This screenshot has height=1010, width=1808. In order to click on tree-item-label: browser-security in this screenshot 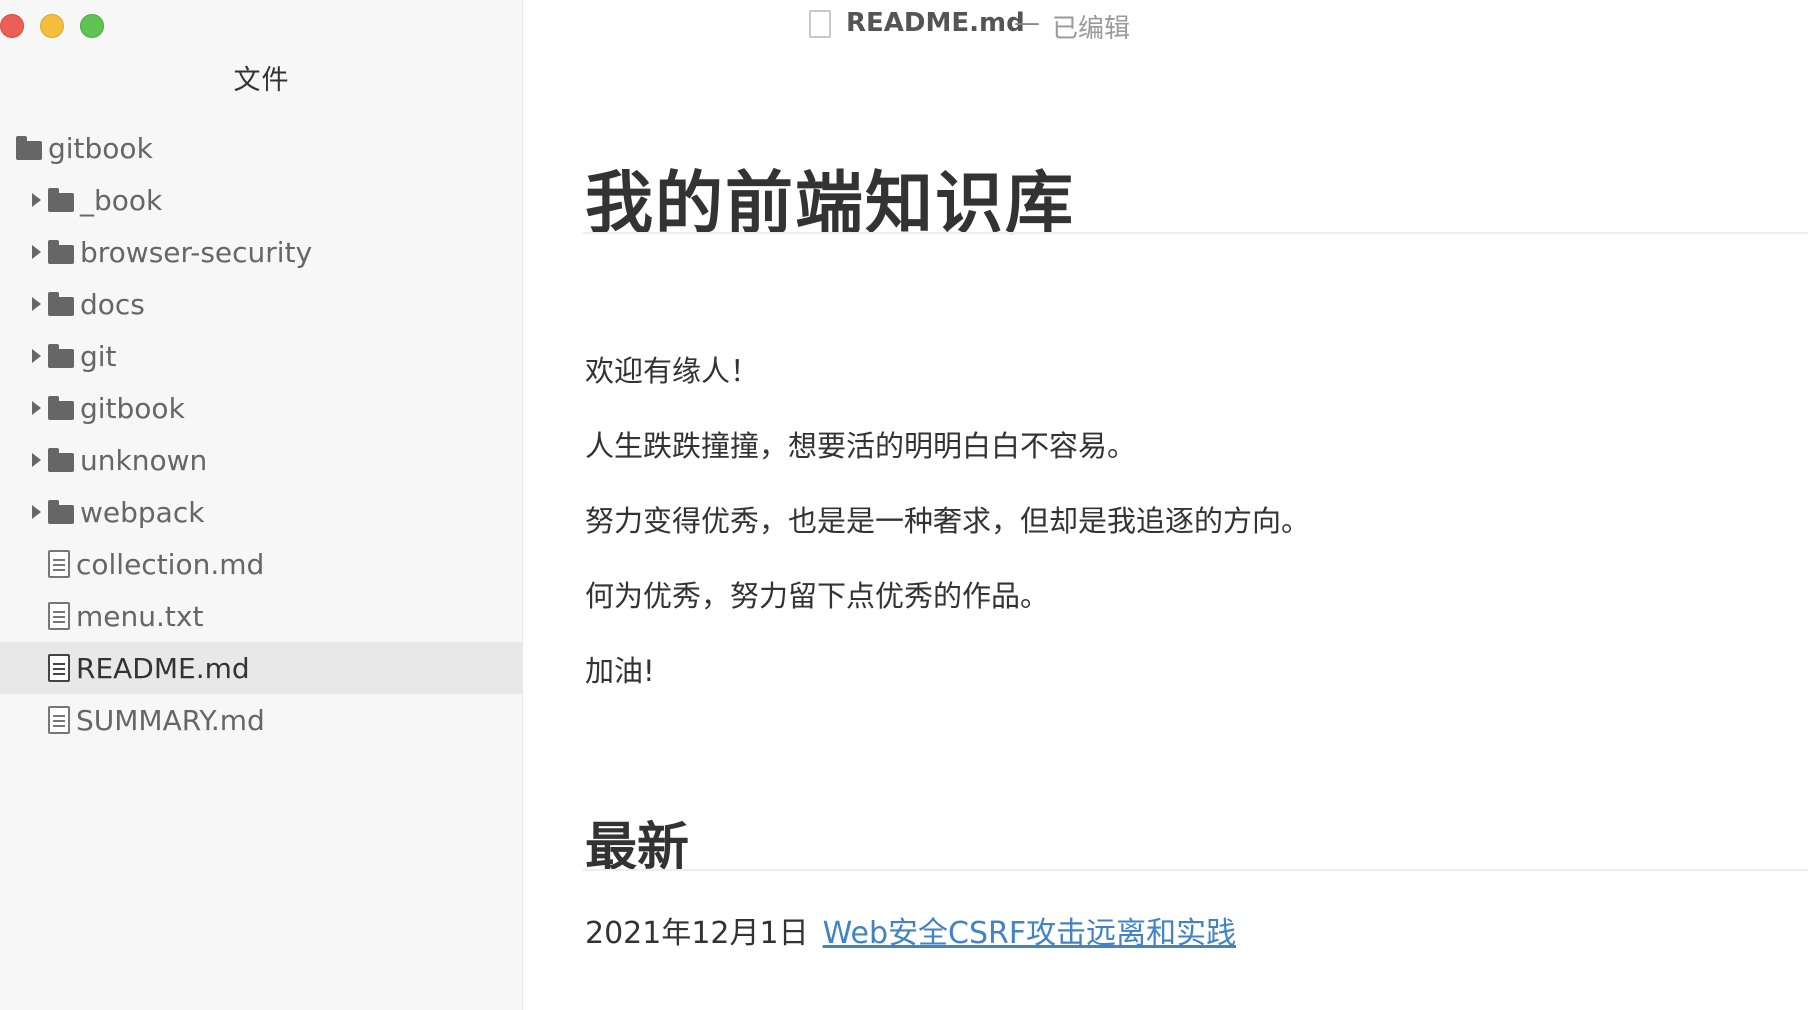, I will do `click(196, 252)`.